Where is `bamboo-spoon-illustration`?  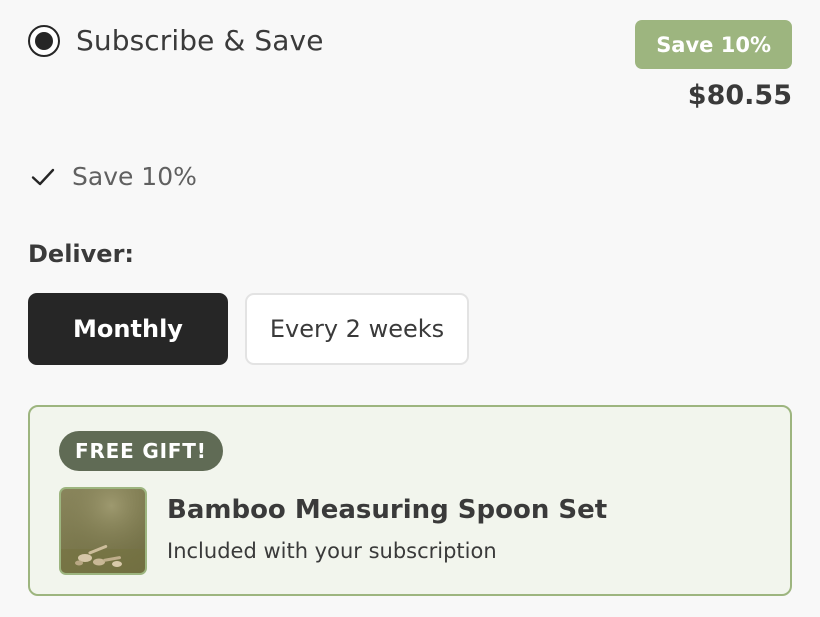
bamboo-spoon-illustration is located at coordinates (103, 531).